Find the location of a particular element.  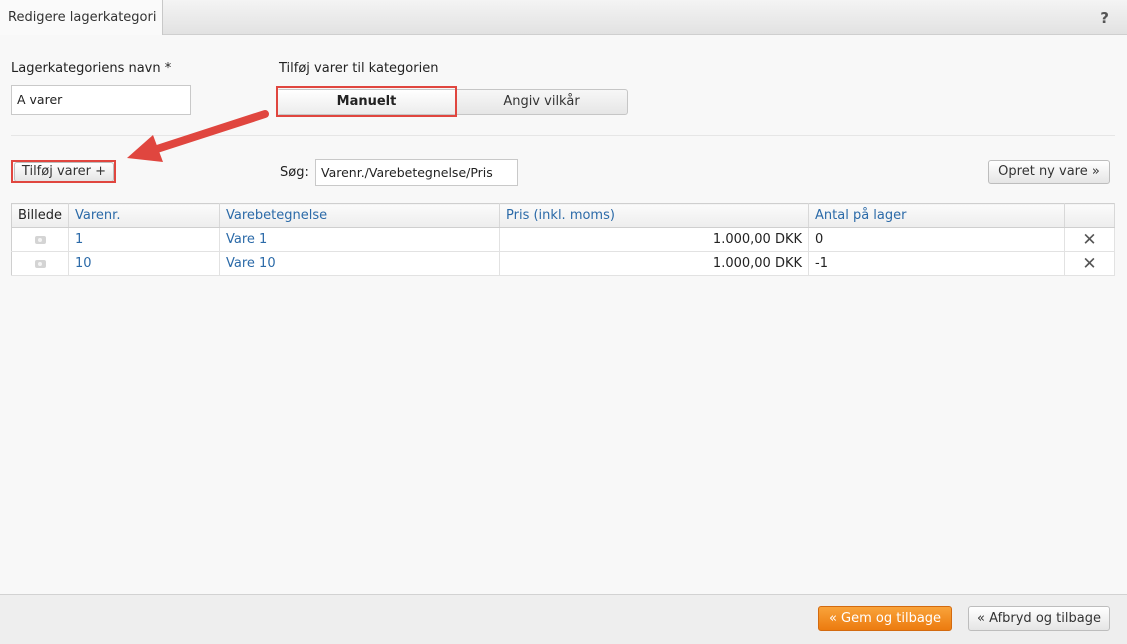

column-header-description: Varebetegnelse is located at coordinates (360, 215).